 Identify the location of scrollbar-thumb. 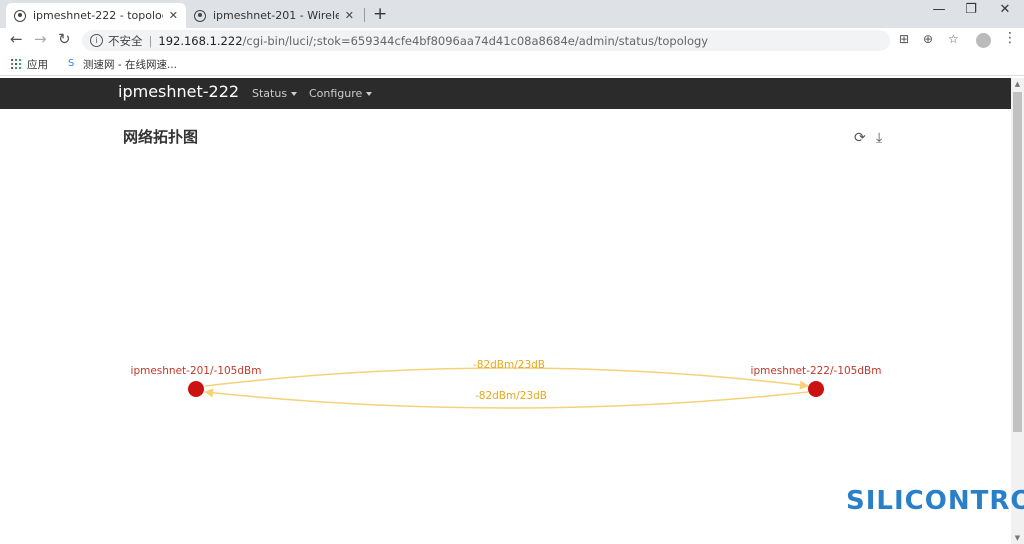
(1017, 262).